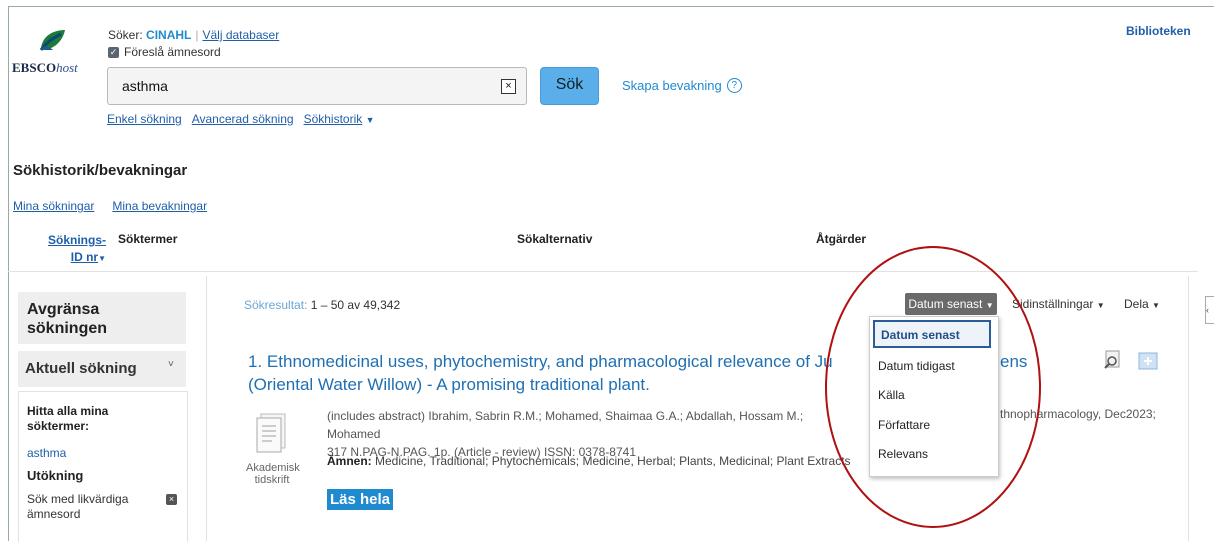 The height and width of the screenshot is (542, 1214). Describe the element at coordinates (169, 35) in the screenshot. I see `database-name: CINAHL` at that location.